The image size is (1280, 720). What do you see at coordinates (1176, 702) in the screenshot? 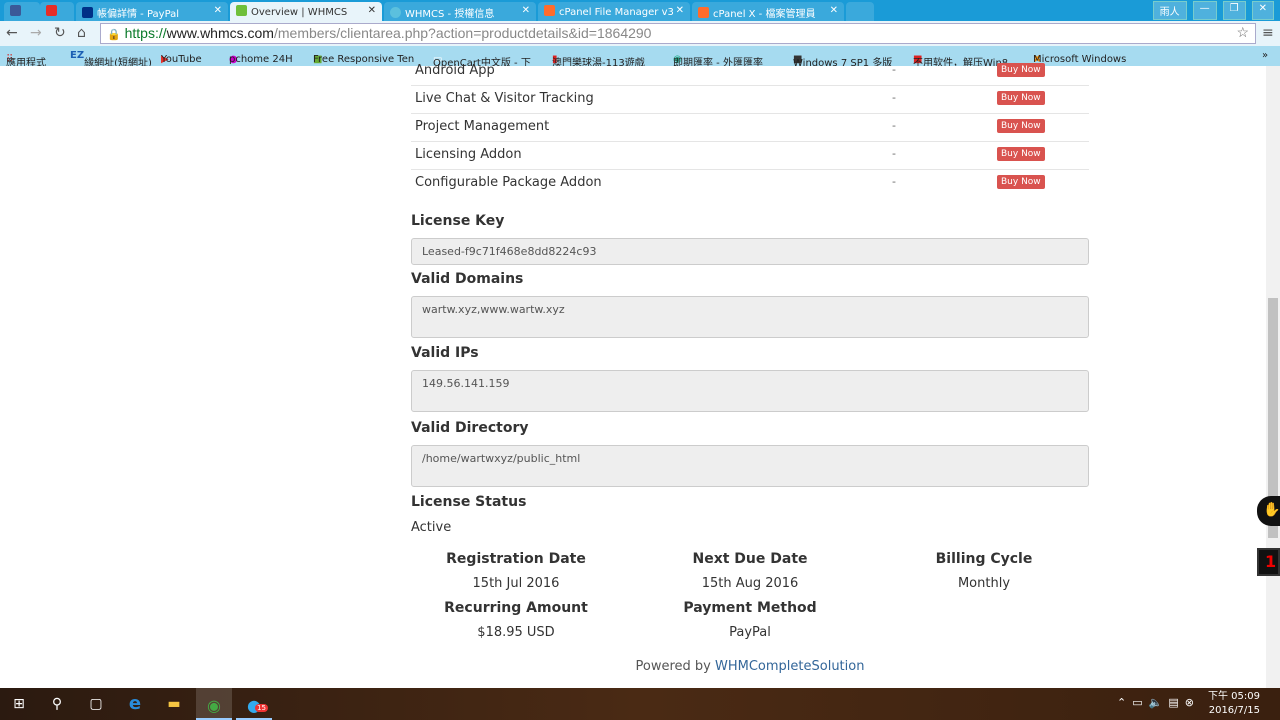
I see `notification-icon: ▤` at bounding box center [1176, 702].